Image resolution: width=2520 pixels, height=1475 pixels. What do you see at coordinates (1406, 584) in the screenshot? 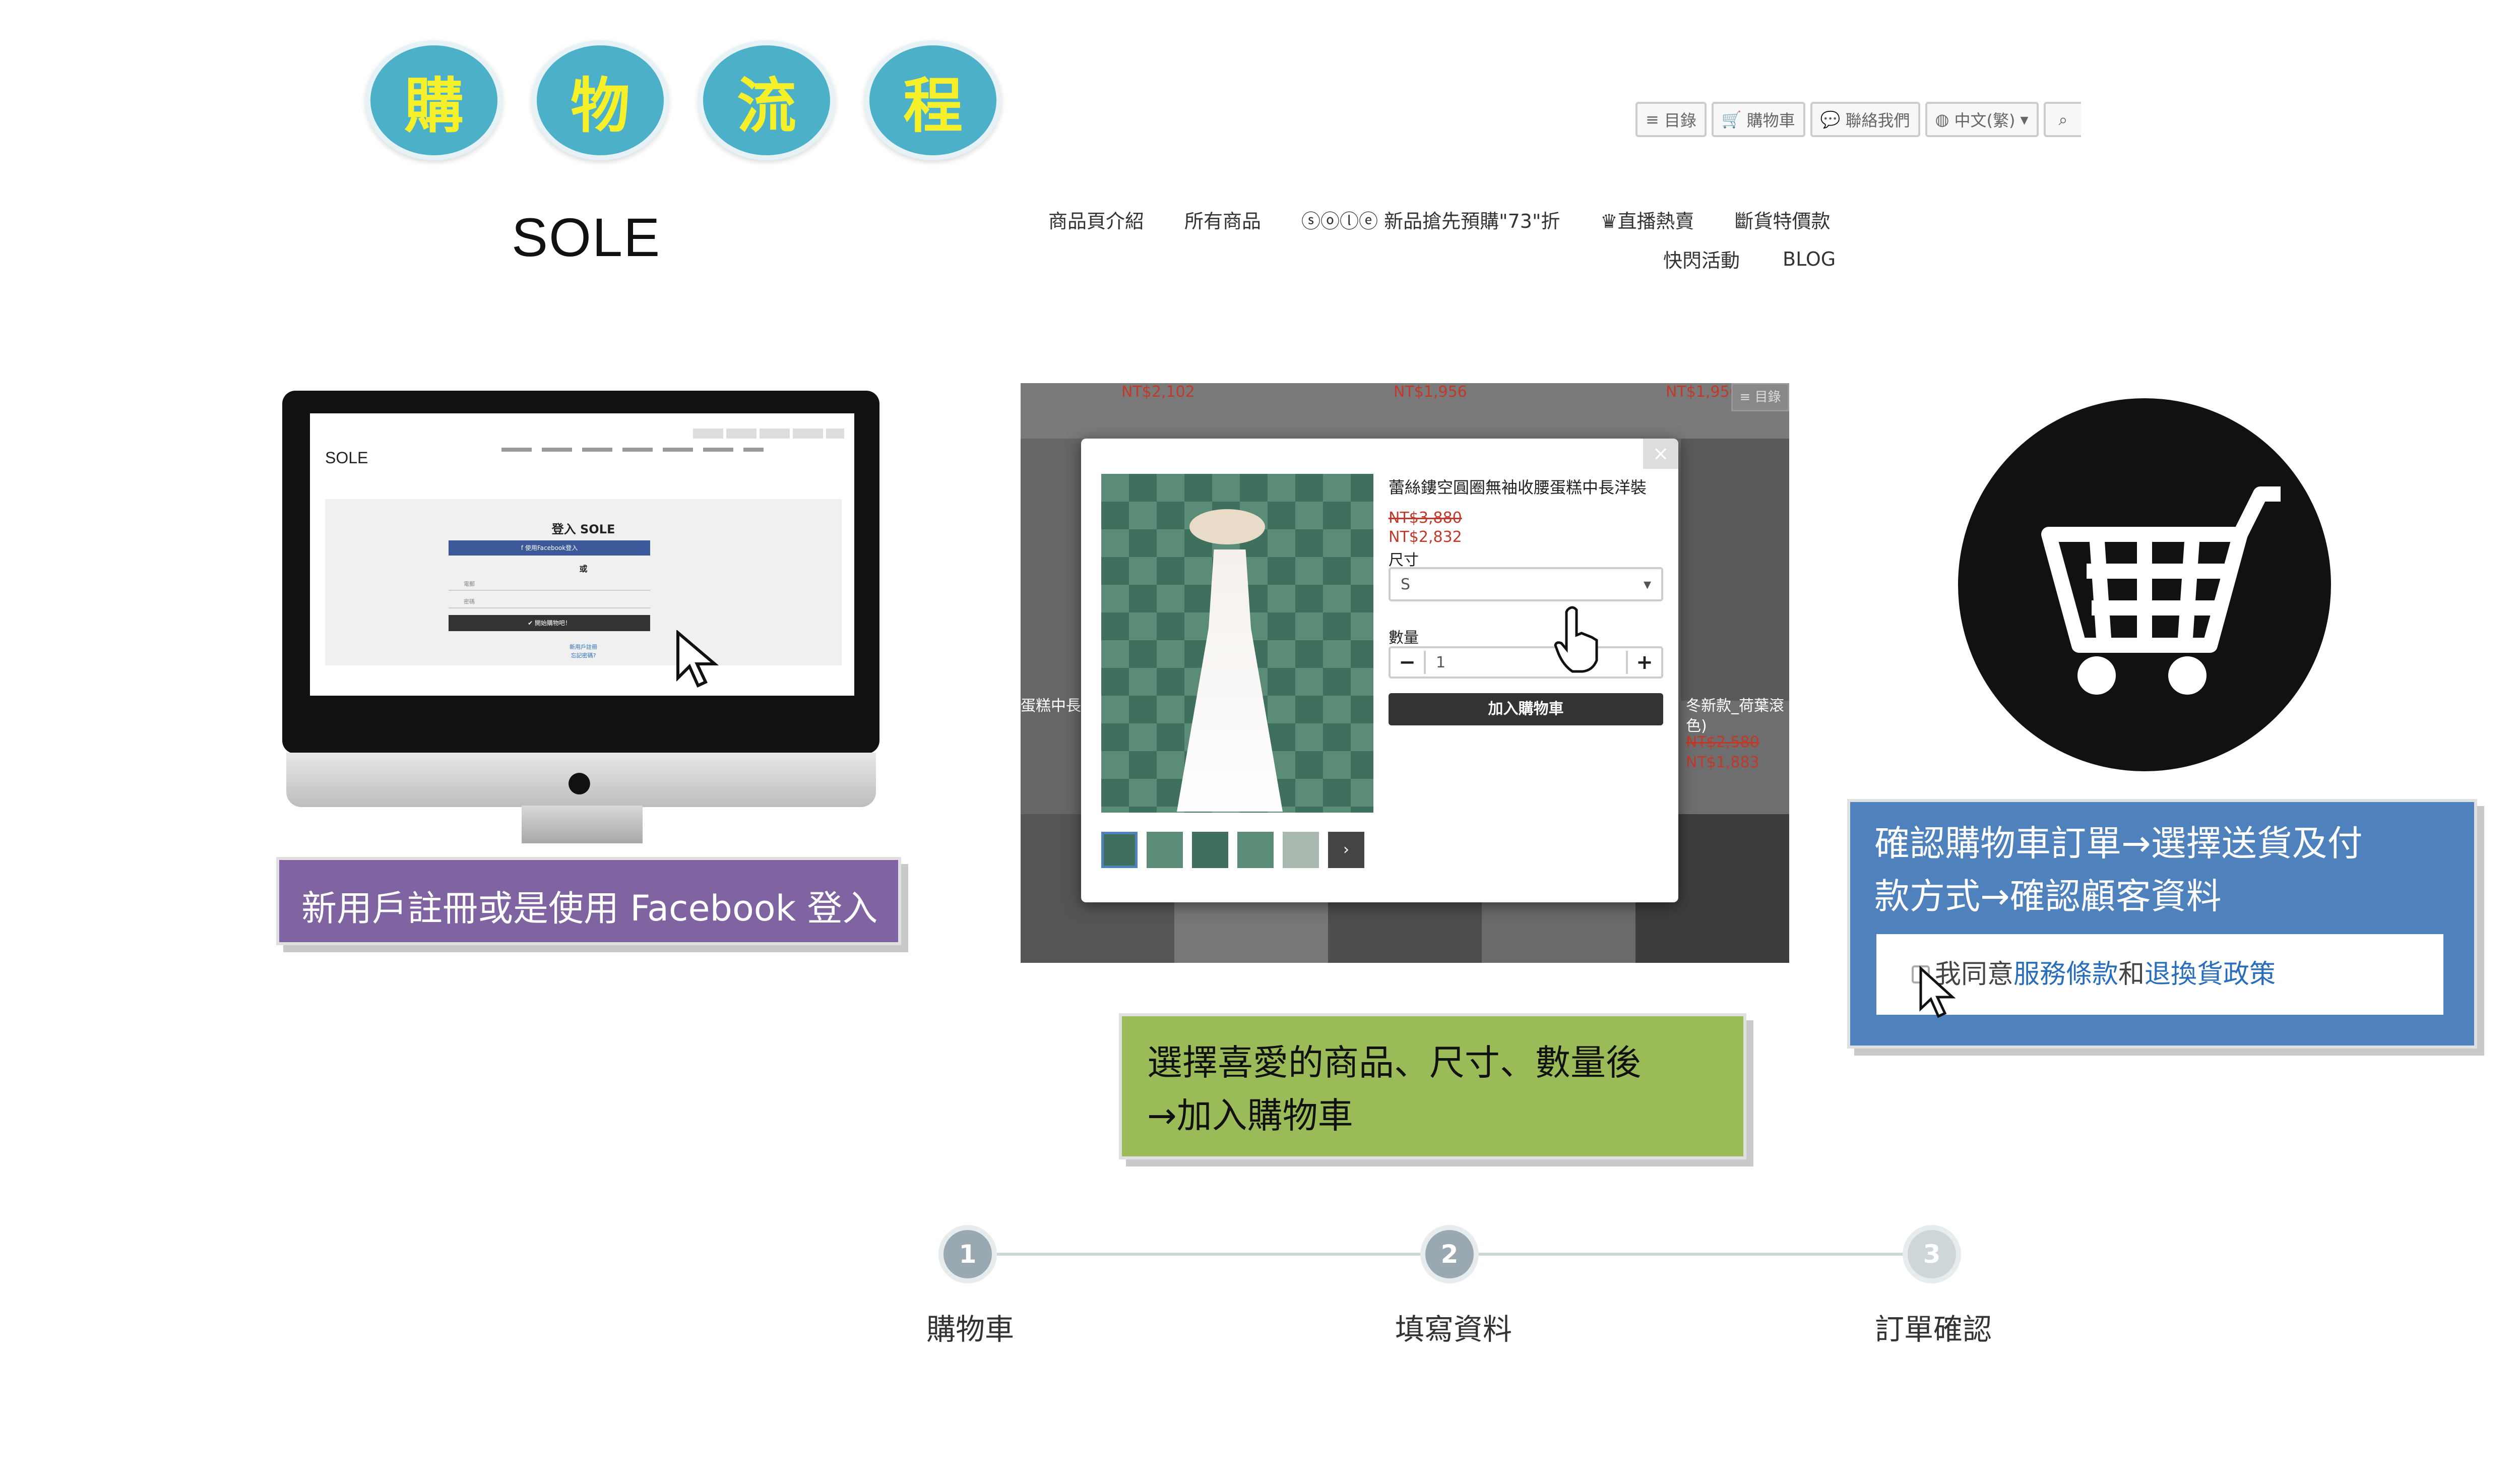
I see `size-value: S` at bounding box center [1406, 584].